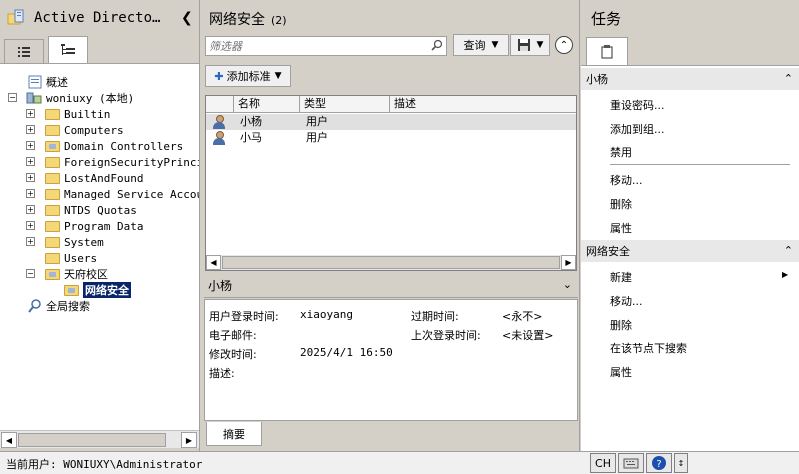 This screenshot has height=474, width=799. What do you see at coordinates (621, 325) in the screenshot?
I see `action-delete-ou: 删除` at bounding box center [621, 325].